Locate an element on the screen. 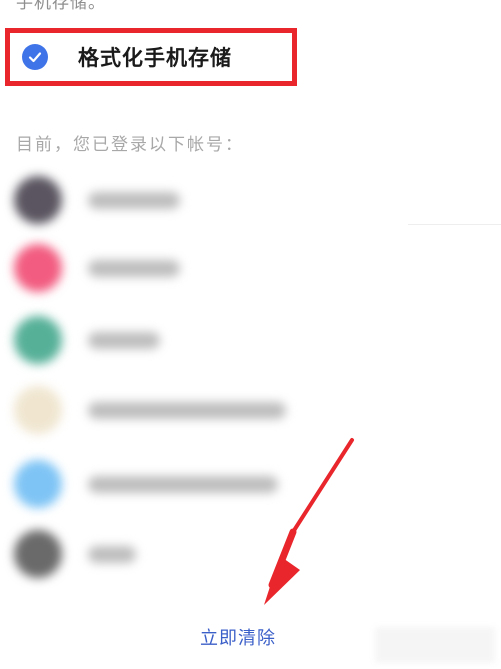 Image resolution: width=501 pixels, height=669 pixels. arrow-annotation is located at coordinates (309, 521).